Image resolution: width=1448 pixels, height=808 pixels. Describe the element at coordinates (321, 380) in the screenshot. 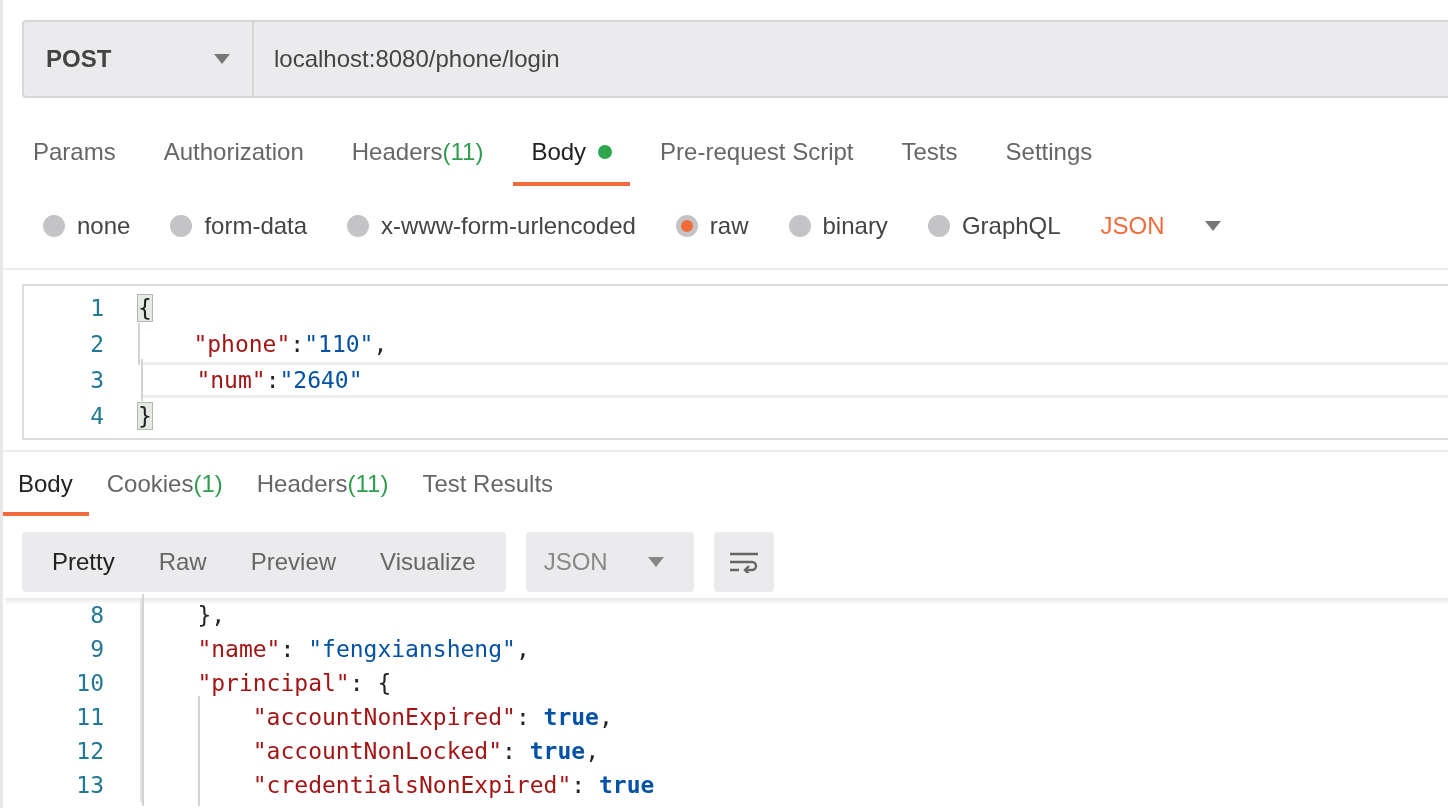

I see `json-string: "2640"` at that location.